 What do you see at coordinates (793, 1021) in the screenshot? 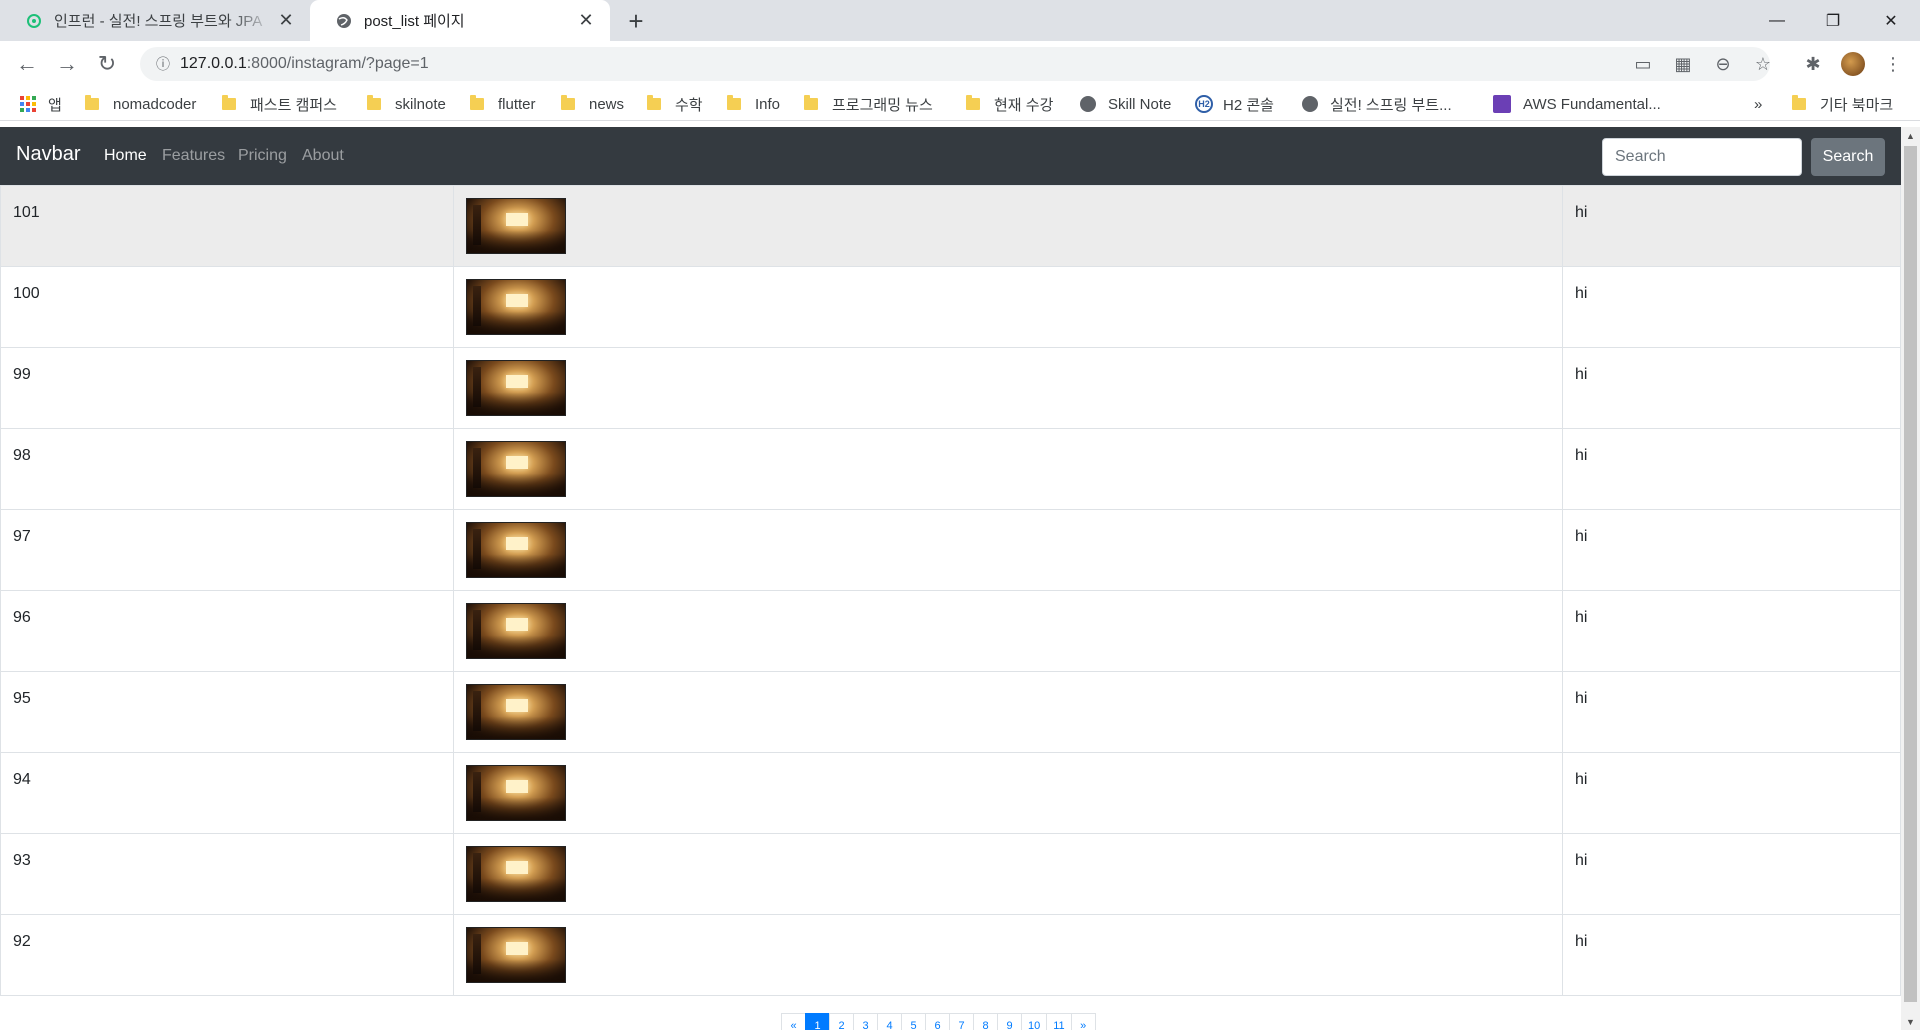
I see `pagination-prev: «` at bounding box center [793, 1021].